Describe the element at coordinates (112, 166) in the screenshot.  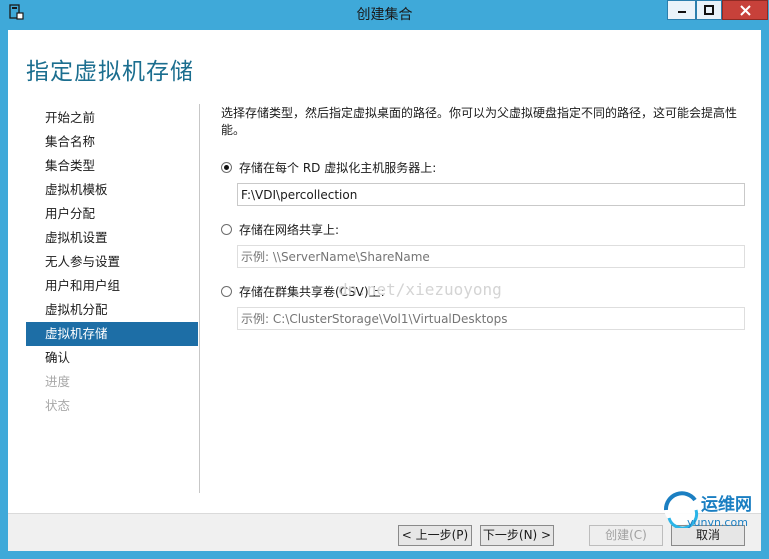
I see `nav-item-collection-type: 集合类型` at that location.